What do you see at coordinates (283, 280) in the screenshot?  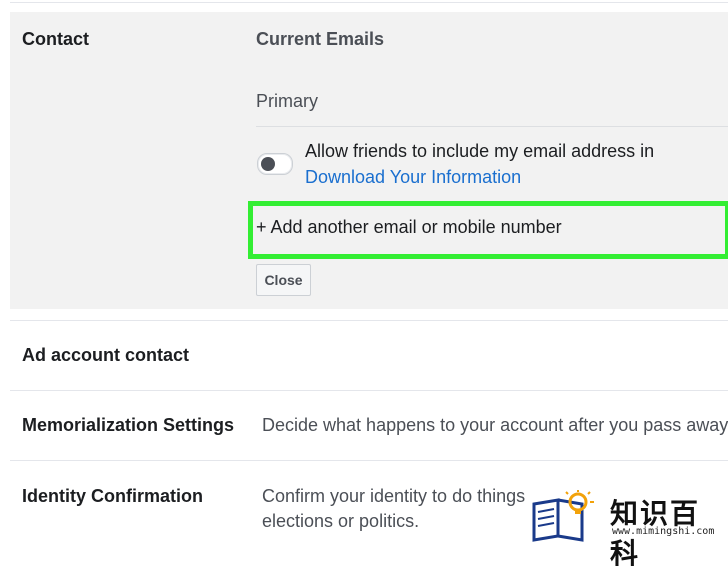 I see `close-button: Close` at bounding box center [283, 280].